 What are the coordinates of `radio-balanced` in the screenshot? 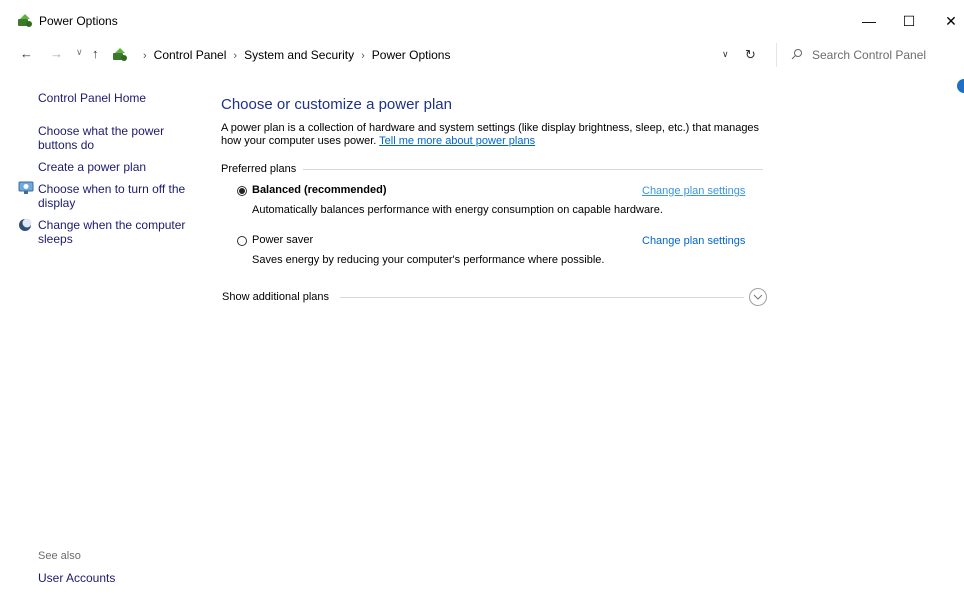 It's located at (242, 191).